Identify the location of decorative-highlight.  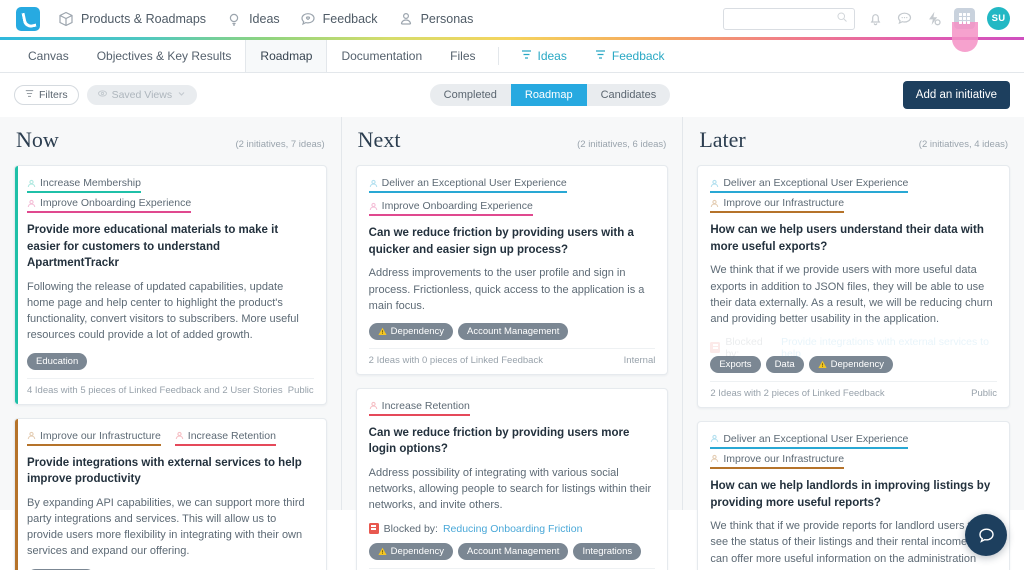
(964, 37).